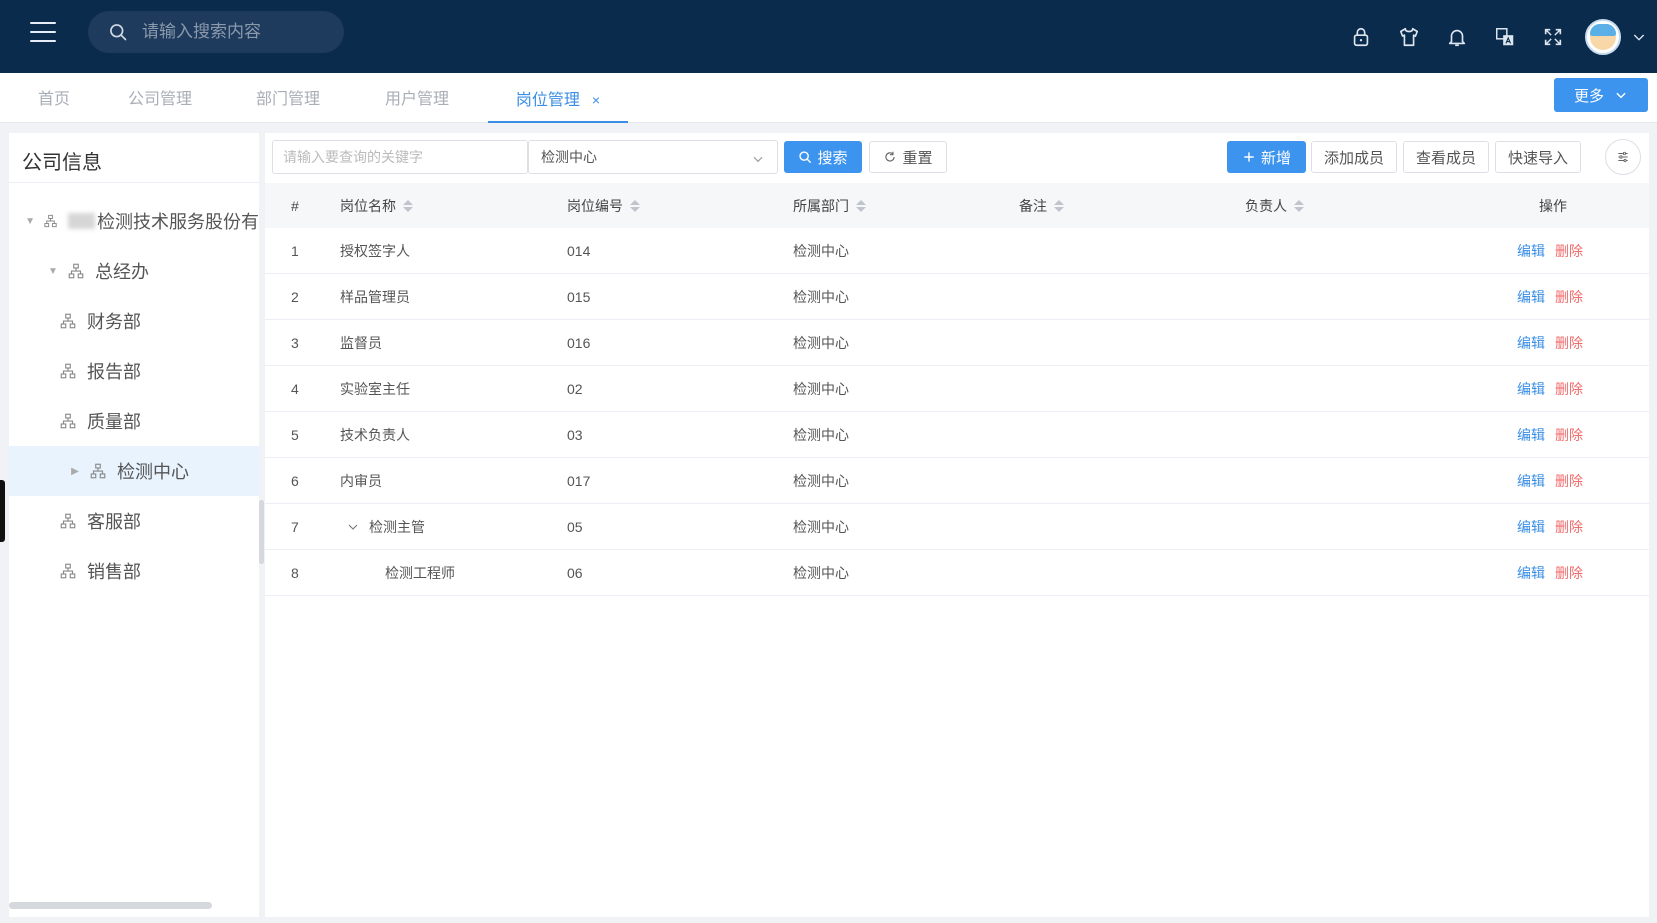 Image resolution: width=1657 pixels, height=923 pixels. What do you see at coordinates (2, 511) in the screenshot?
I see `side-drag-handle` at bounding box center [2, 511].